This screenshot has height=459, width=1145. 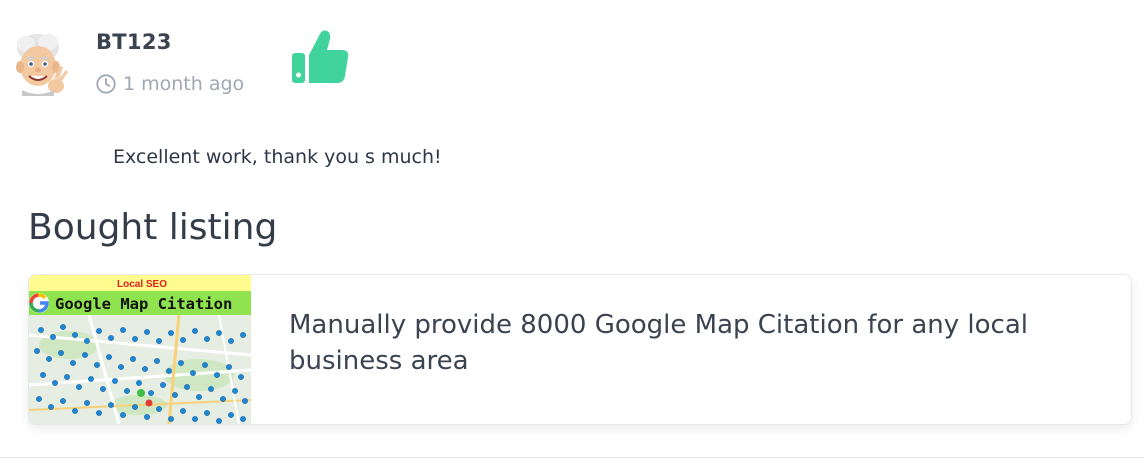 What do you see at coordinates (572, 457) in the screenshot?
I see `divider` at bounding box center [572, 457].